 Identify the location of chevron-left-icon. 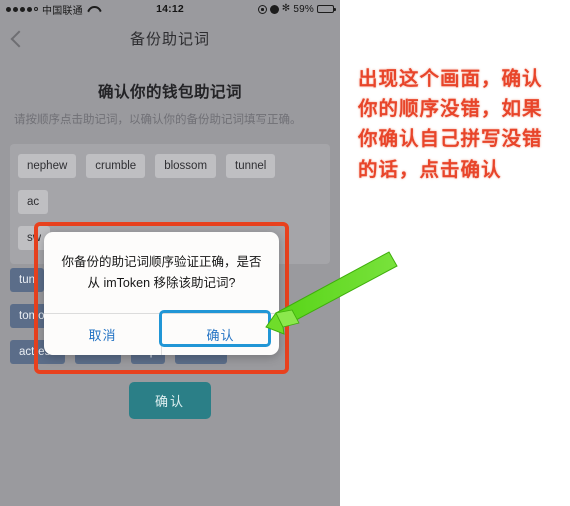
(17, 38).